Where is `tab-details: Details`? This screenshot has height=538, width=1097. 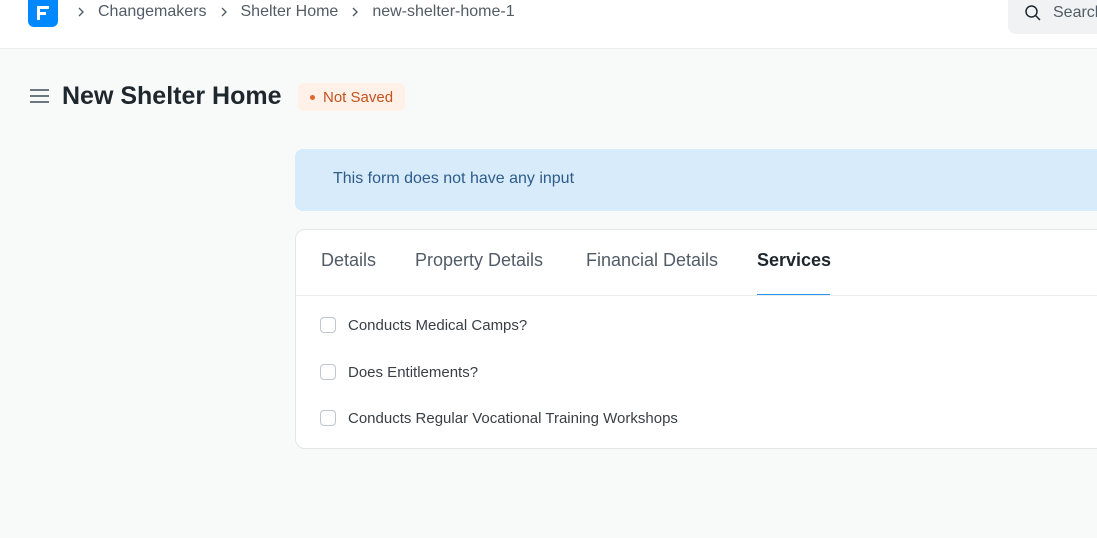
tab-details: Details is located at coordinates (348, 260).